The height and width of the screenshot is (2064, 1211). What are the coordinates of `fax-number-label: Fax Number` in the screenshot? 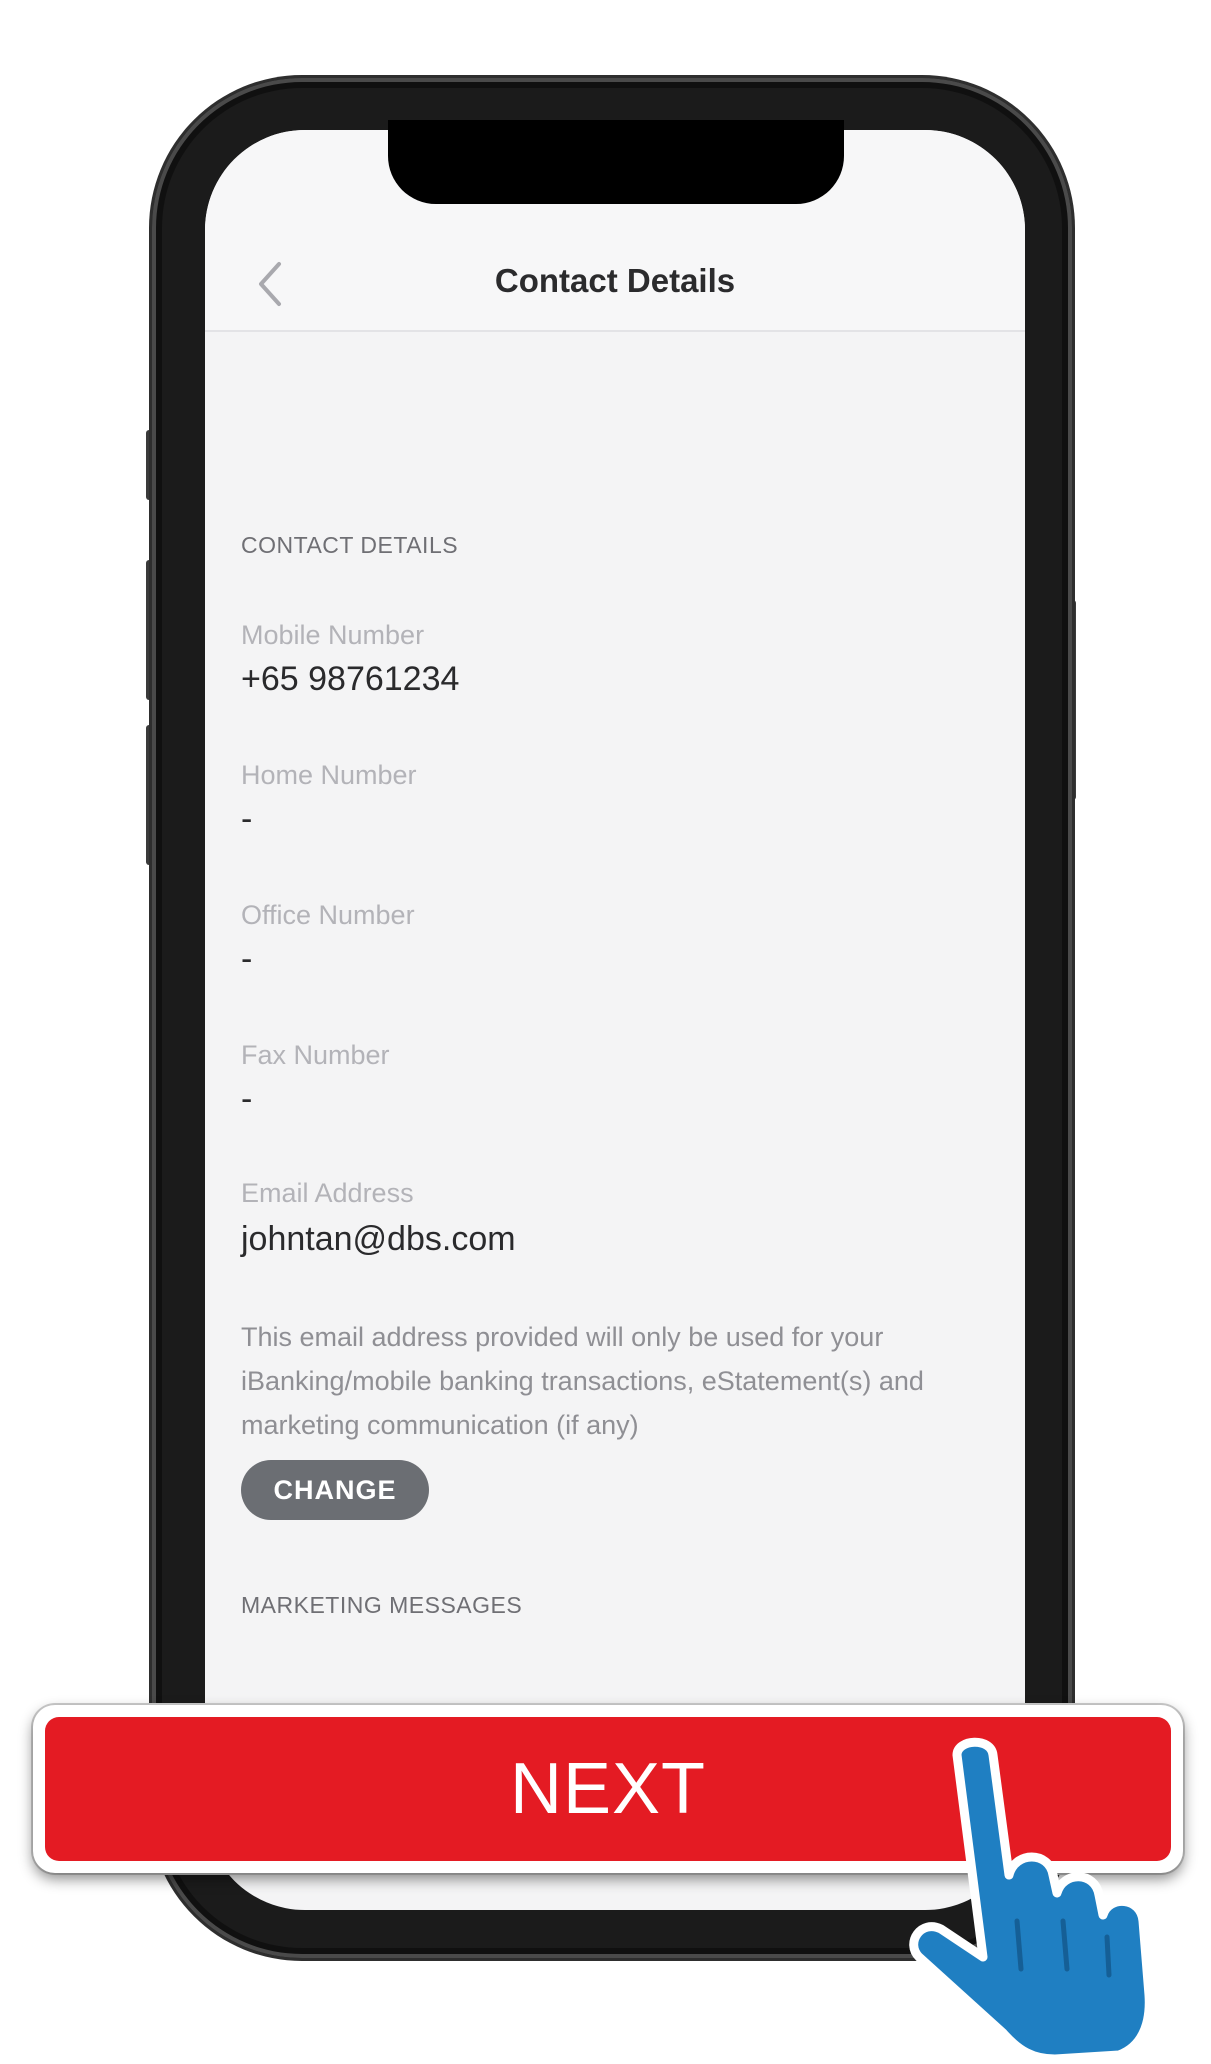 It's located at (315, 1055).